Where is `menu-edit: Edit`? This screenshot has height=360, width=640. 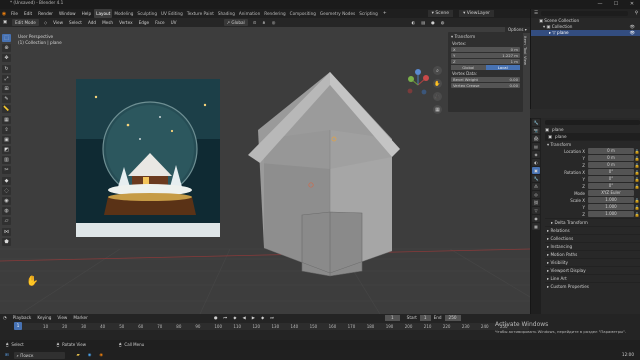
menu-edit: Edit is located at coordinates (28, 13).